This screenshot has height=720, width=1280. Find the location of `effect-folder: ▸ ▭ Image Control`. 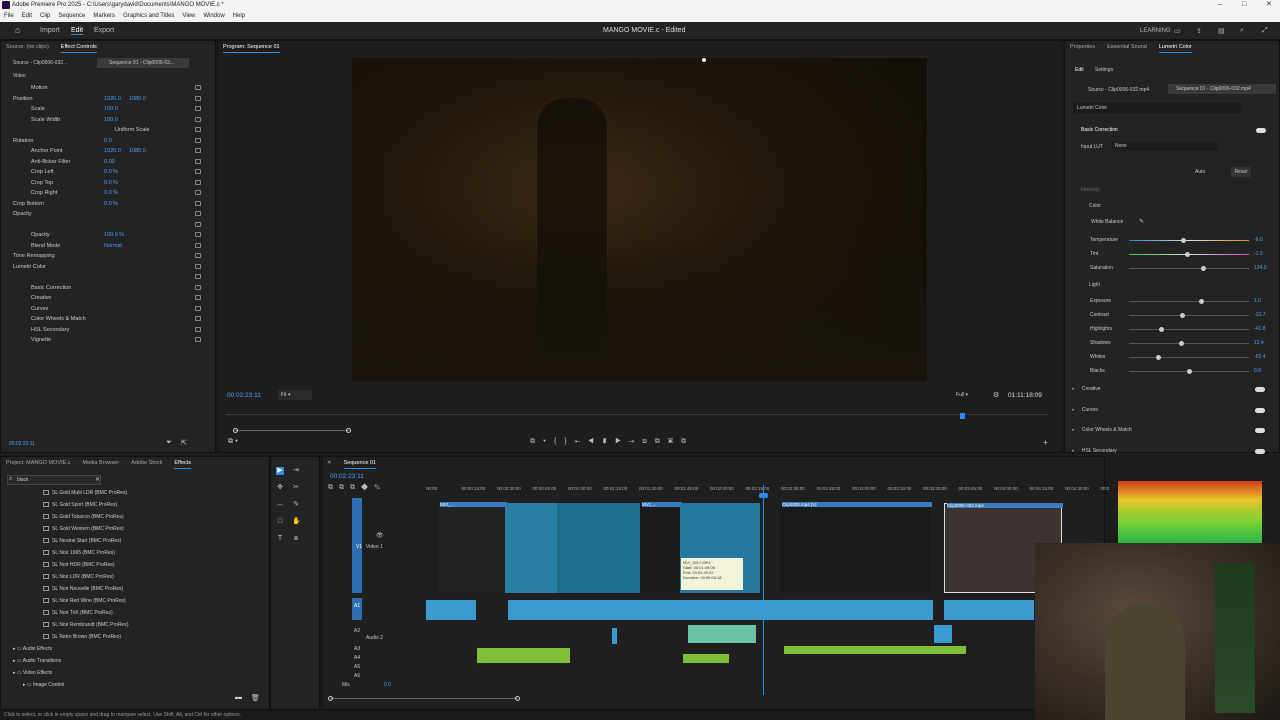

effect-folder: ▸ ▭ Image Control is located at coordinates (43, 685).